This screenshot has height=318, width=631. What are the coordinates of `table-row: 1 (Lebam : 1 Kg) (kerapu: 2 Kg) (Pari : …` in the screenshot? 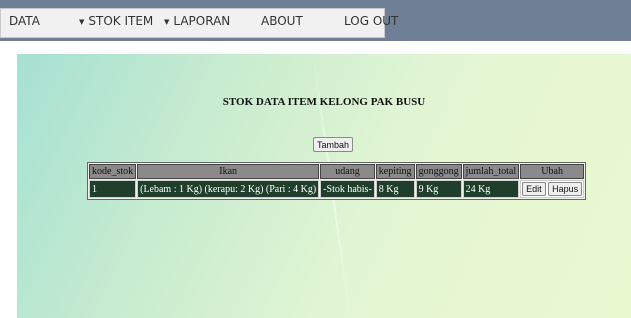 It's located at (337, 189).